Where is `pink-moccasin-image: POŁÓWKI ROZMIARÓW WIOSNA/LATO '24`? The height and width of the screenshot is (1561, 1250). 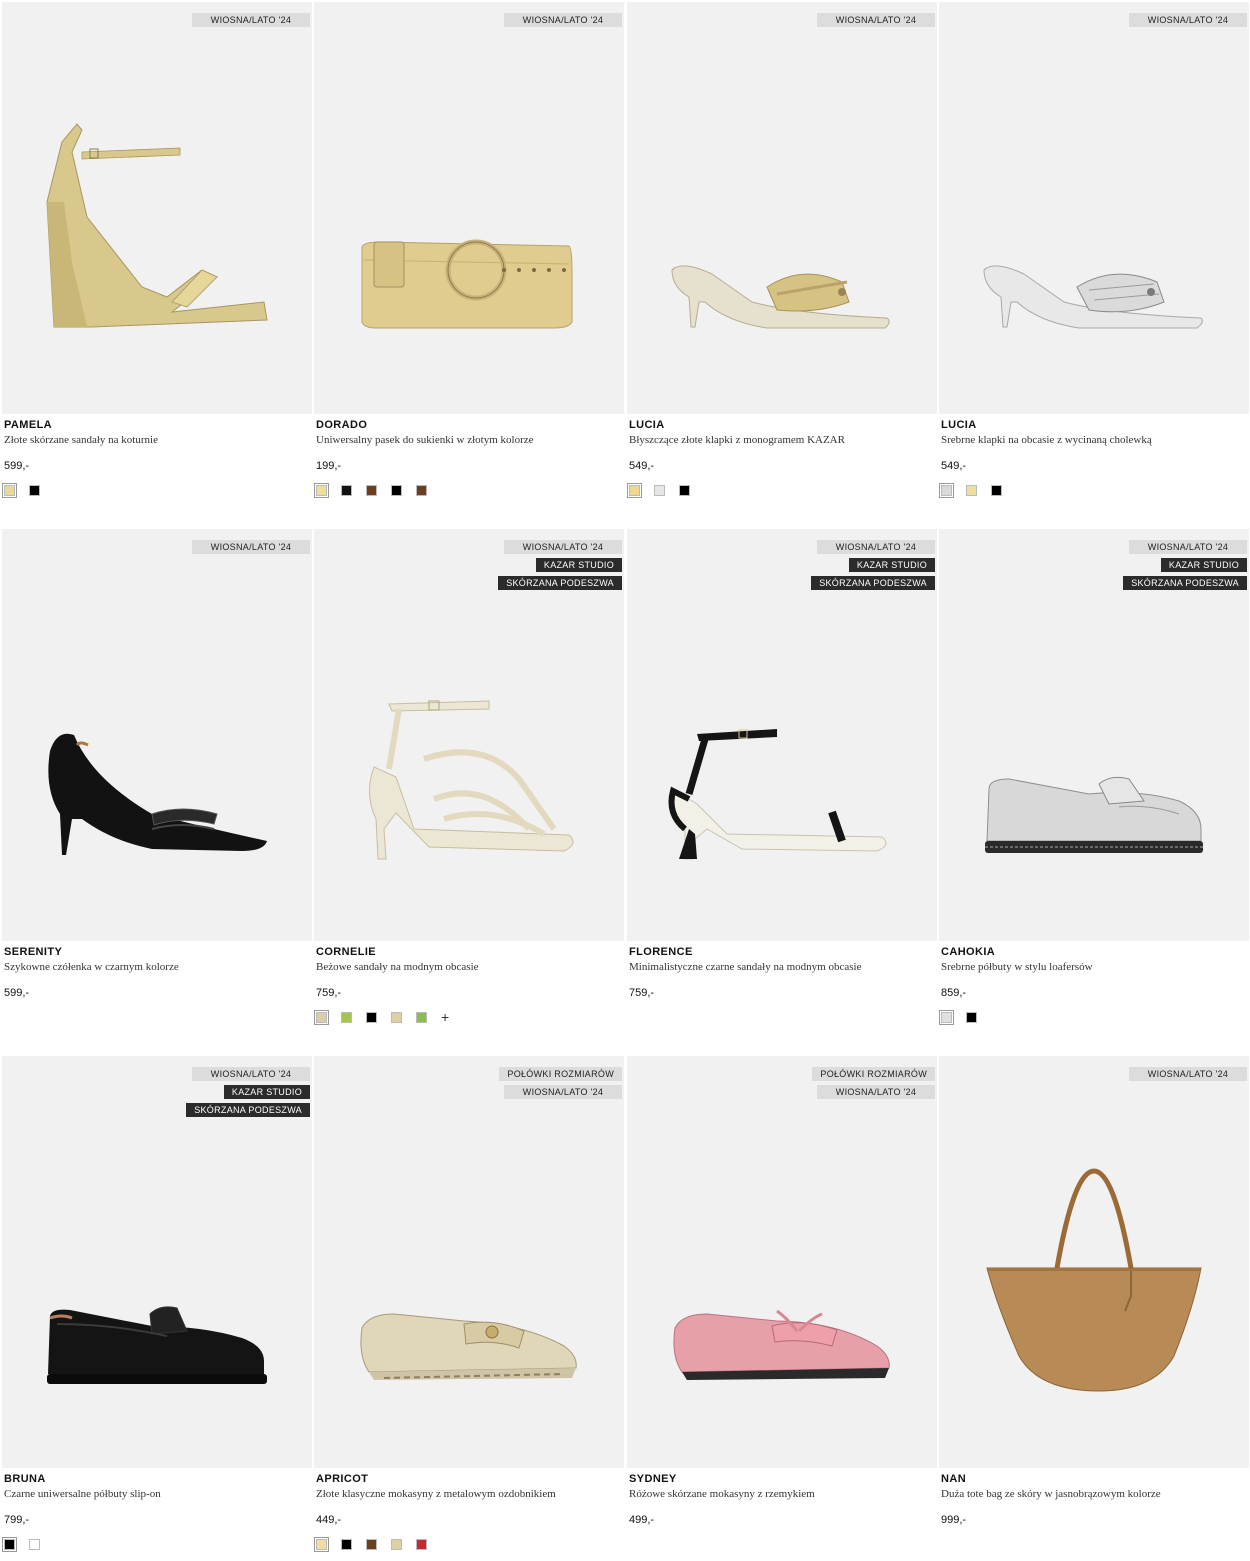
pink-moccasin-image: POŁÓWKI ROZMIARÓW WIOSNA/LATO '24 is located at coordinates (782, 1262).